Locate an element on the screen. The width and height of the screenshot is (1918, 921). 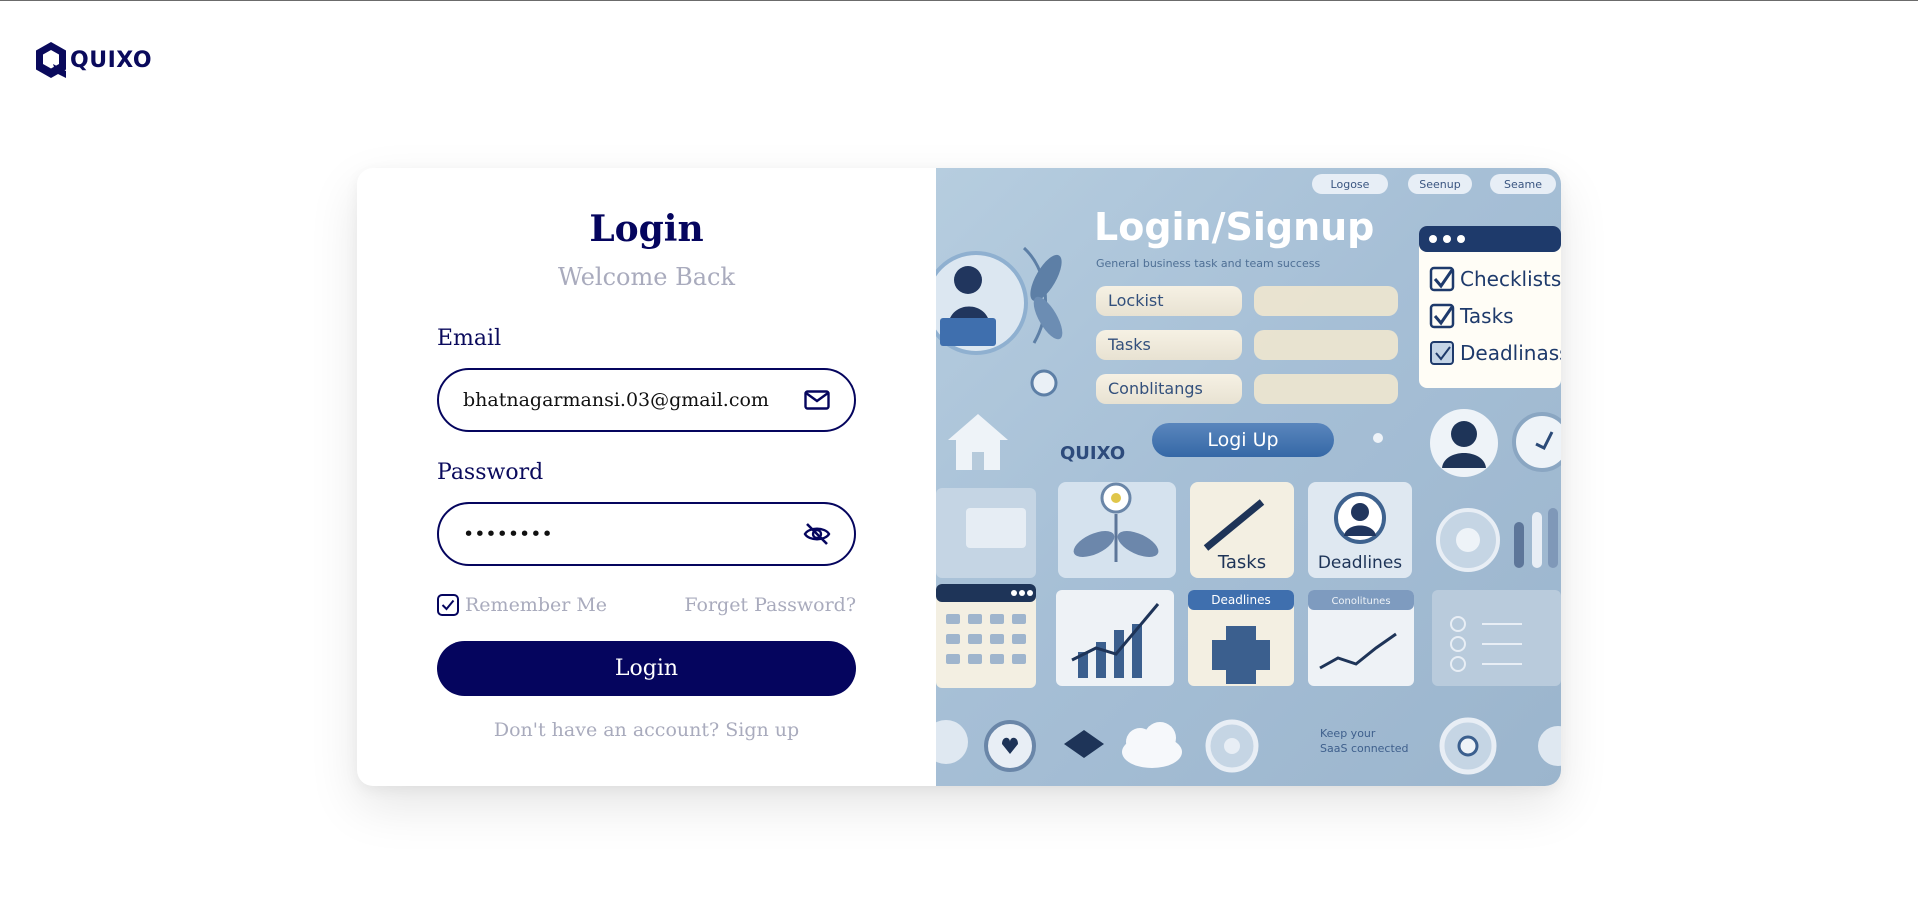
illustration-list-1: Lockist is located at coordinates (1136, 300).